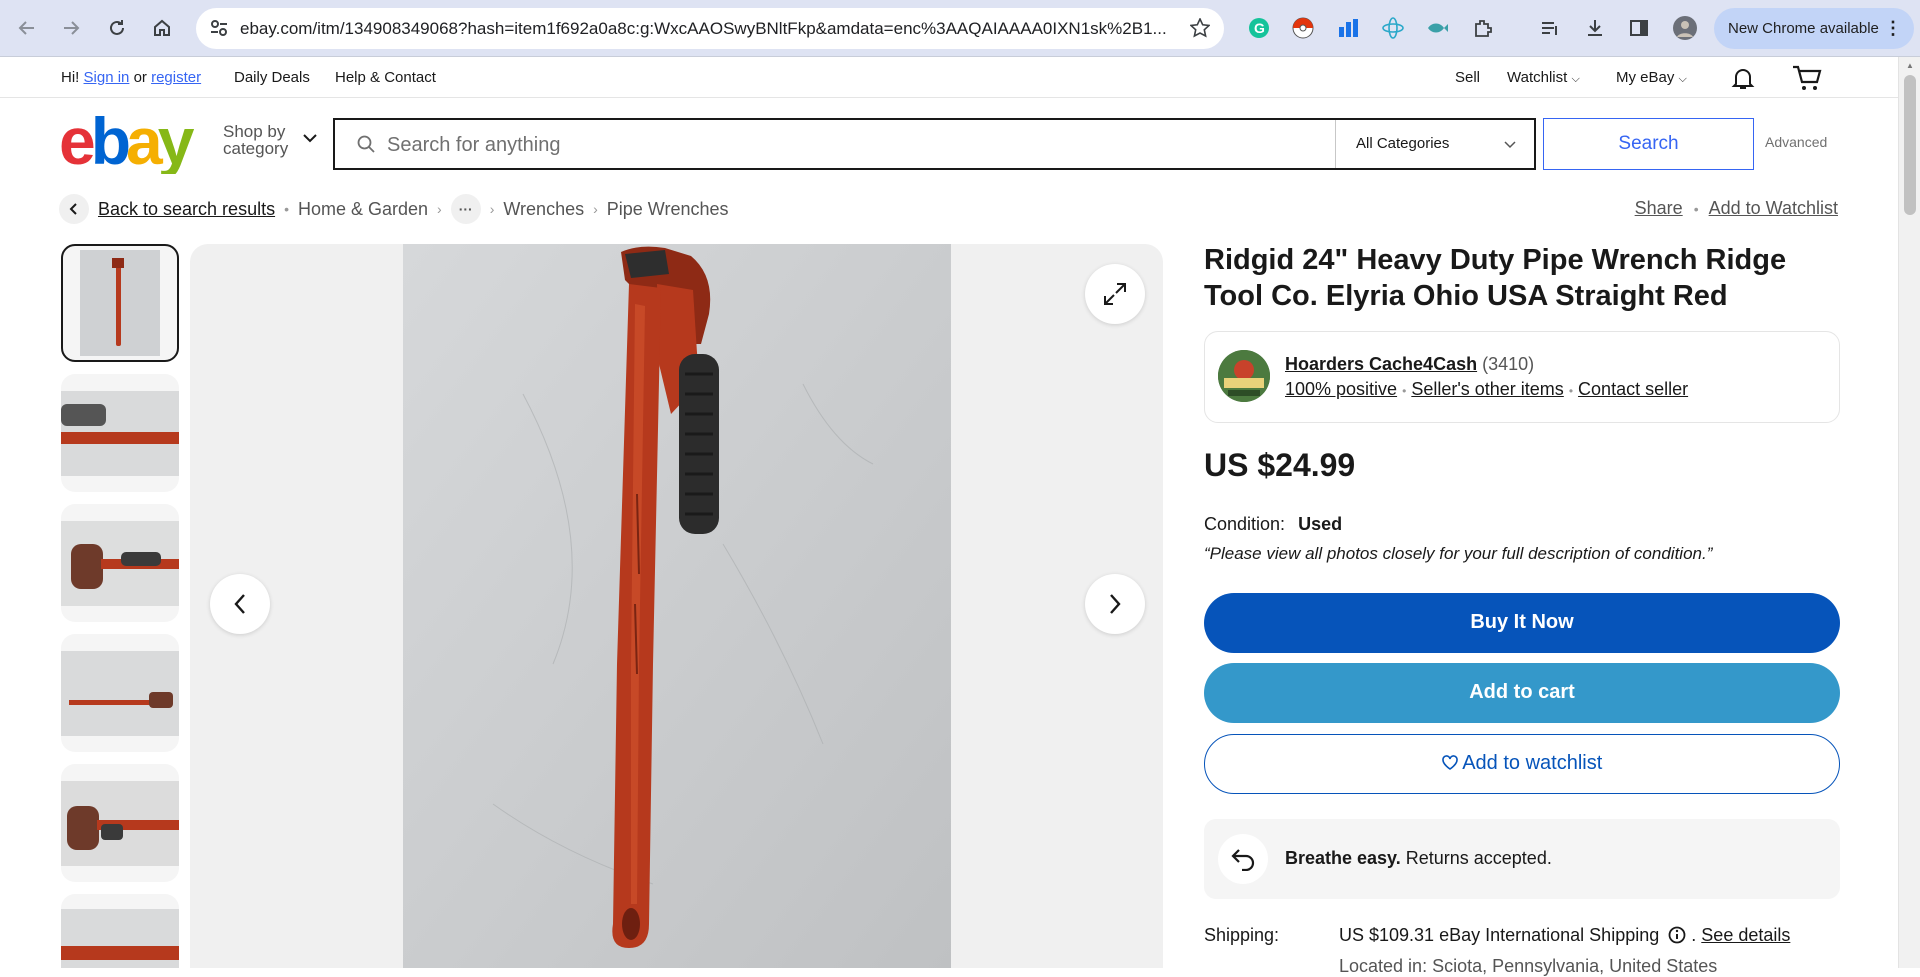  What do you see at coordinates (254, 131) in the screenshot?
I see `shop-by-label: Shop by` at bounding box center [254, 131].